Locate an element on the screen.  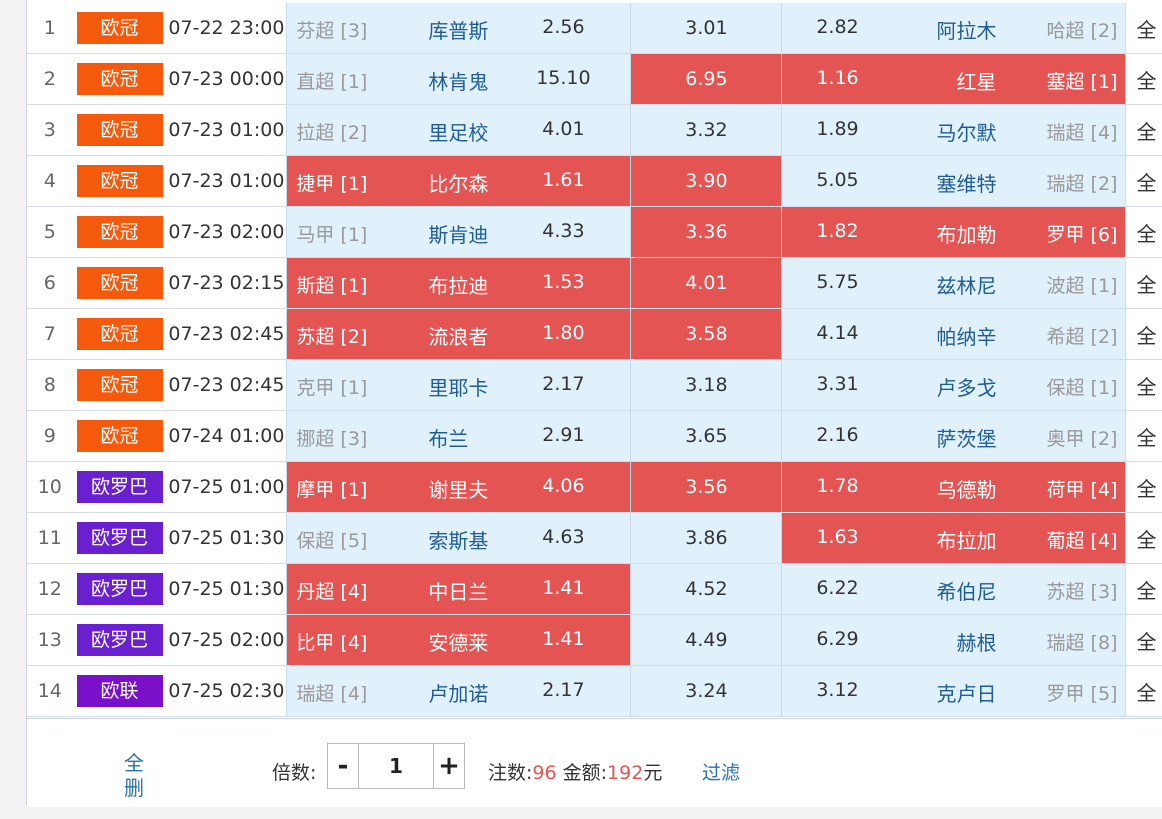
home-league-rank: 芬超 [3] is located at coordinates (332, 31).